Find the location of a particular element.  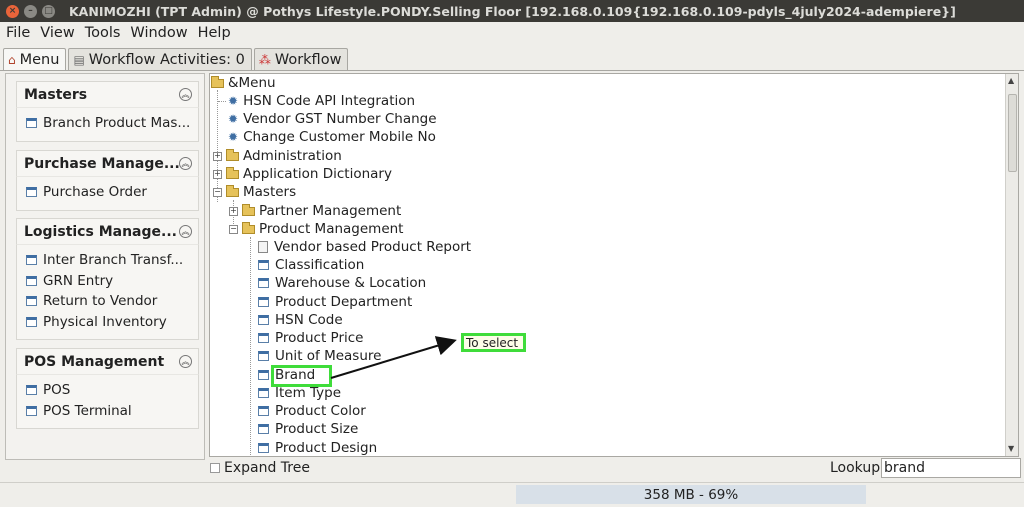

group-header: Purchase Manage... ︽ is located at coordinates (107, 163).